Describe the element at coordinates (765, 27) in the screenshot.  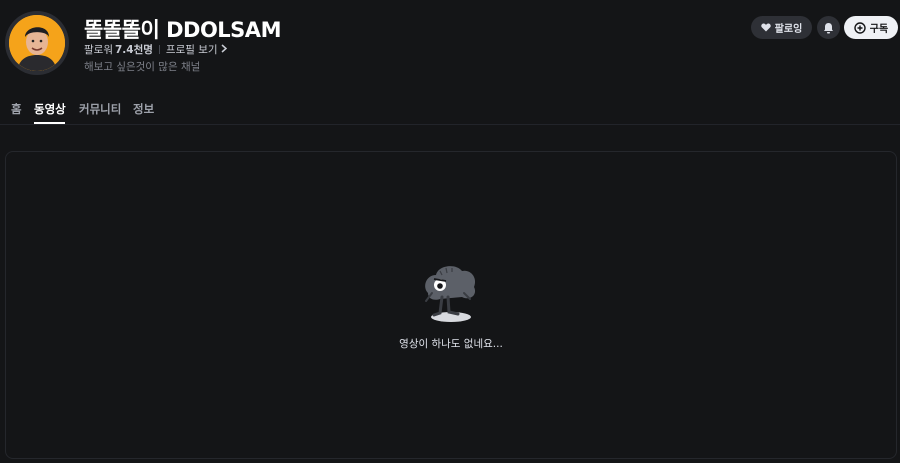
I see `heart-icon` at that location.